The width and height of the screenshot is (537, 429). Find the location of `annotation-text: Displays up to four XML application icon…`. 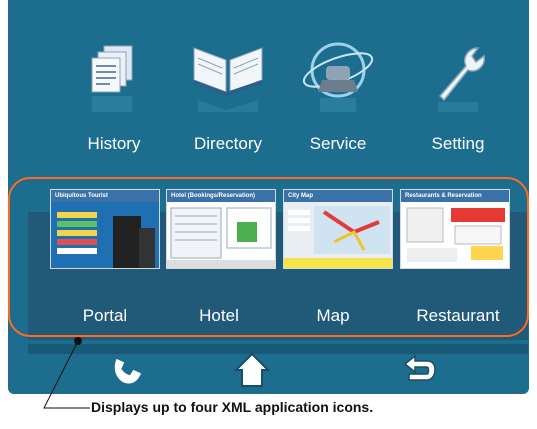

annotation-text: Displays up to four XML application icon… is located at coordinates (232, 407).